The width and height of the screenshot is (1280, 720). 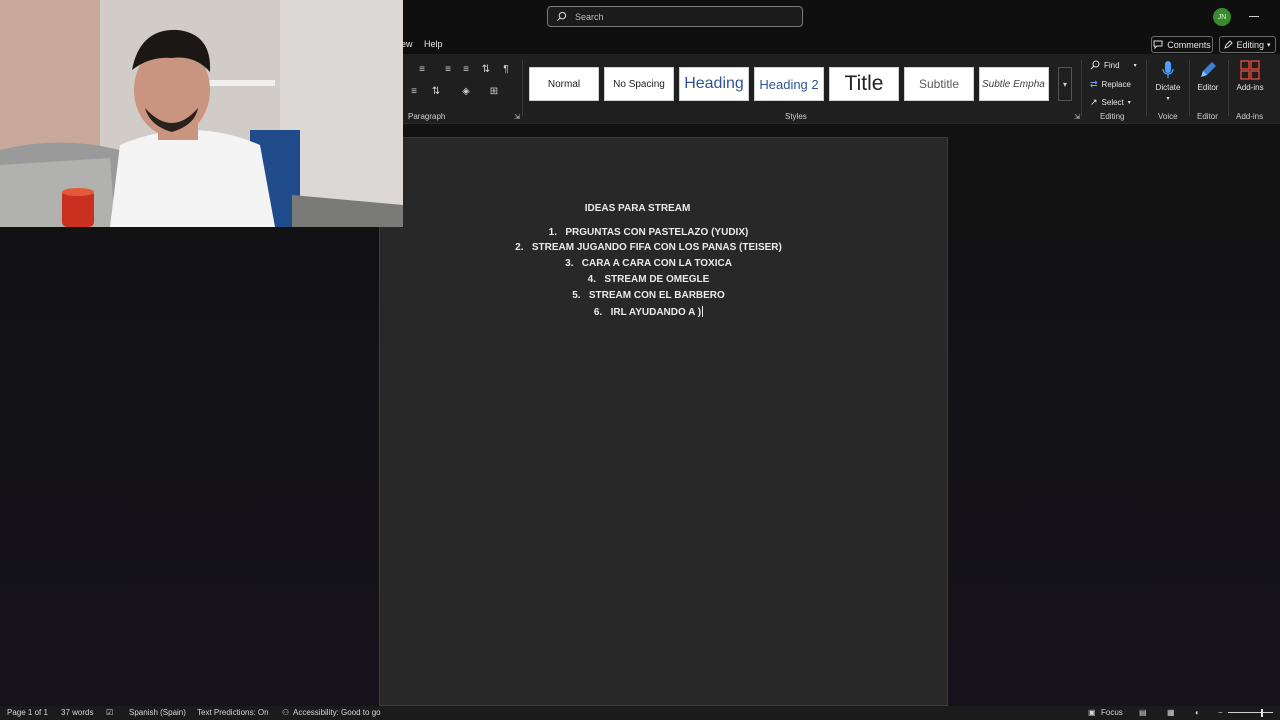 What do you see at coordinates (157, 712) in the screenshot?
I see `language: Spanish (Spain)` at bounding box center [157, 712].